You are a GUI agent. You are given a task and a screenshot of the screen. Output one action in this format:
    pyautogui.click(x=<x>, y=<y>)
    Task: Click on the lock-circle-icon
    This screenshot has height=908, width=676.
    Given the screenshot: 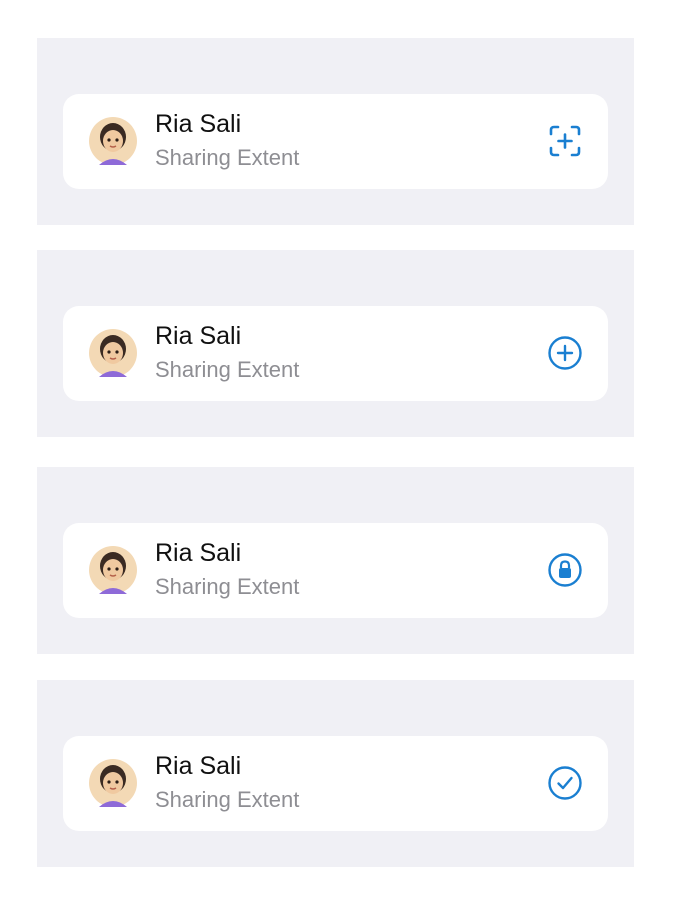 What is the action you would take?
    pyautogui.click(x=565, y=570)
    